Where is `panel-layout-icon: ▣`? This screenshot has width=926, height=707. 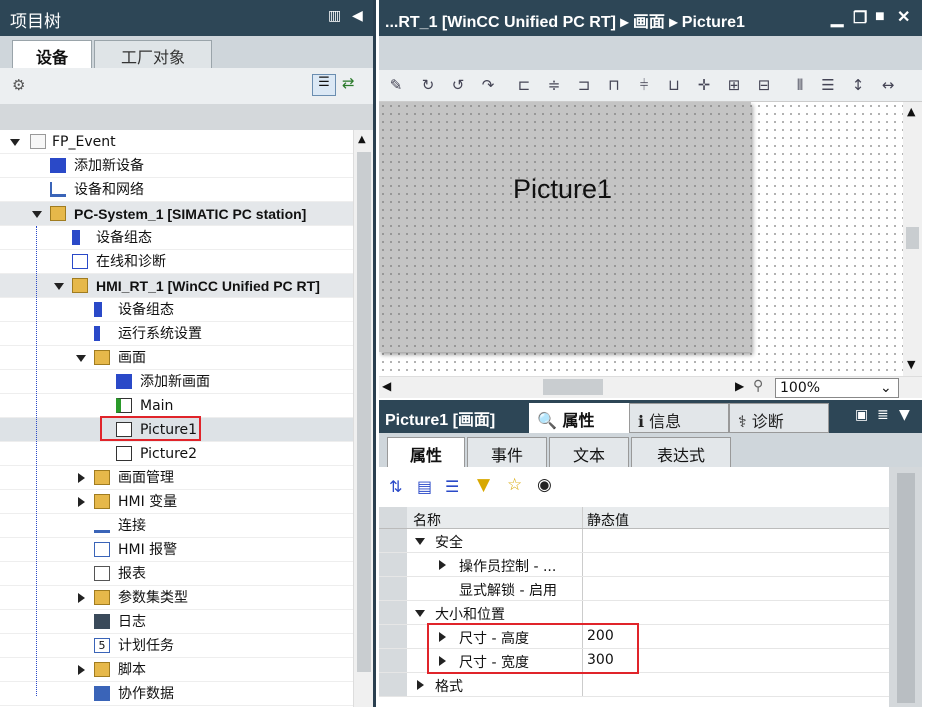
panel-layout-icon: ▣ is located at coordinates (861, 415).